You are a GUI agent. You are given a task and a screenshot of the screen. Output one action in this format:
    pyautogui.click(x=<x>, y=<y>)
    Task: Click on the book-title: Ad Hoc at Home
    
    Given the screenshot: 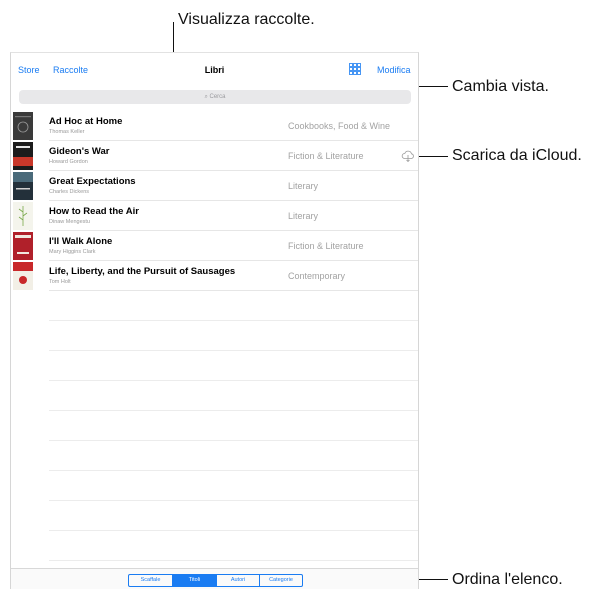 What is the action you would take?
    pyautogui.click(x=86, y=121)
    